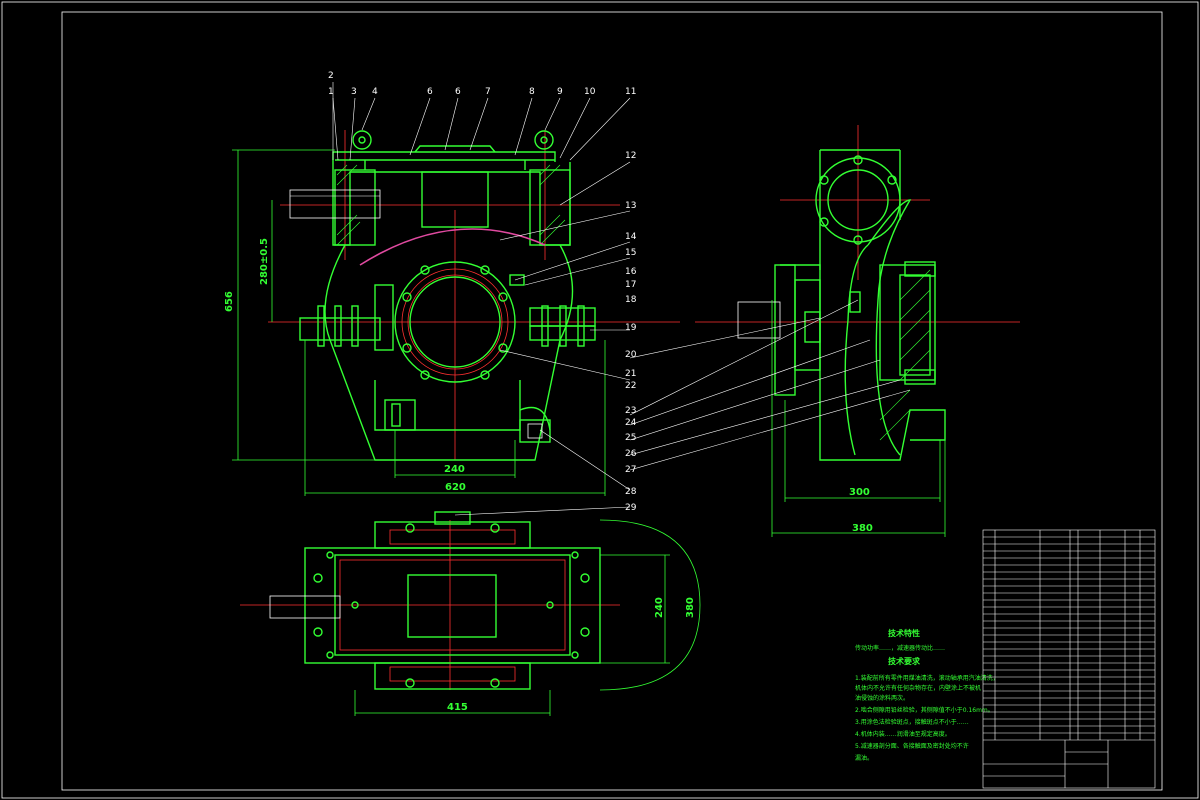 The height and width of the screenshot is (800, 1200). I want to click on part-number: 9, so click(560, 92).